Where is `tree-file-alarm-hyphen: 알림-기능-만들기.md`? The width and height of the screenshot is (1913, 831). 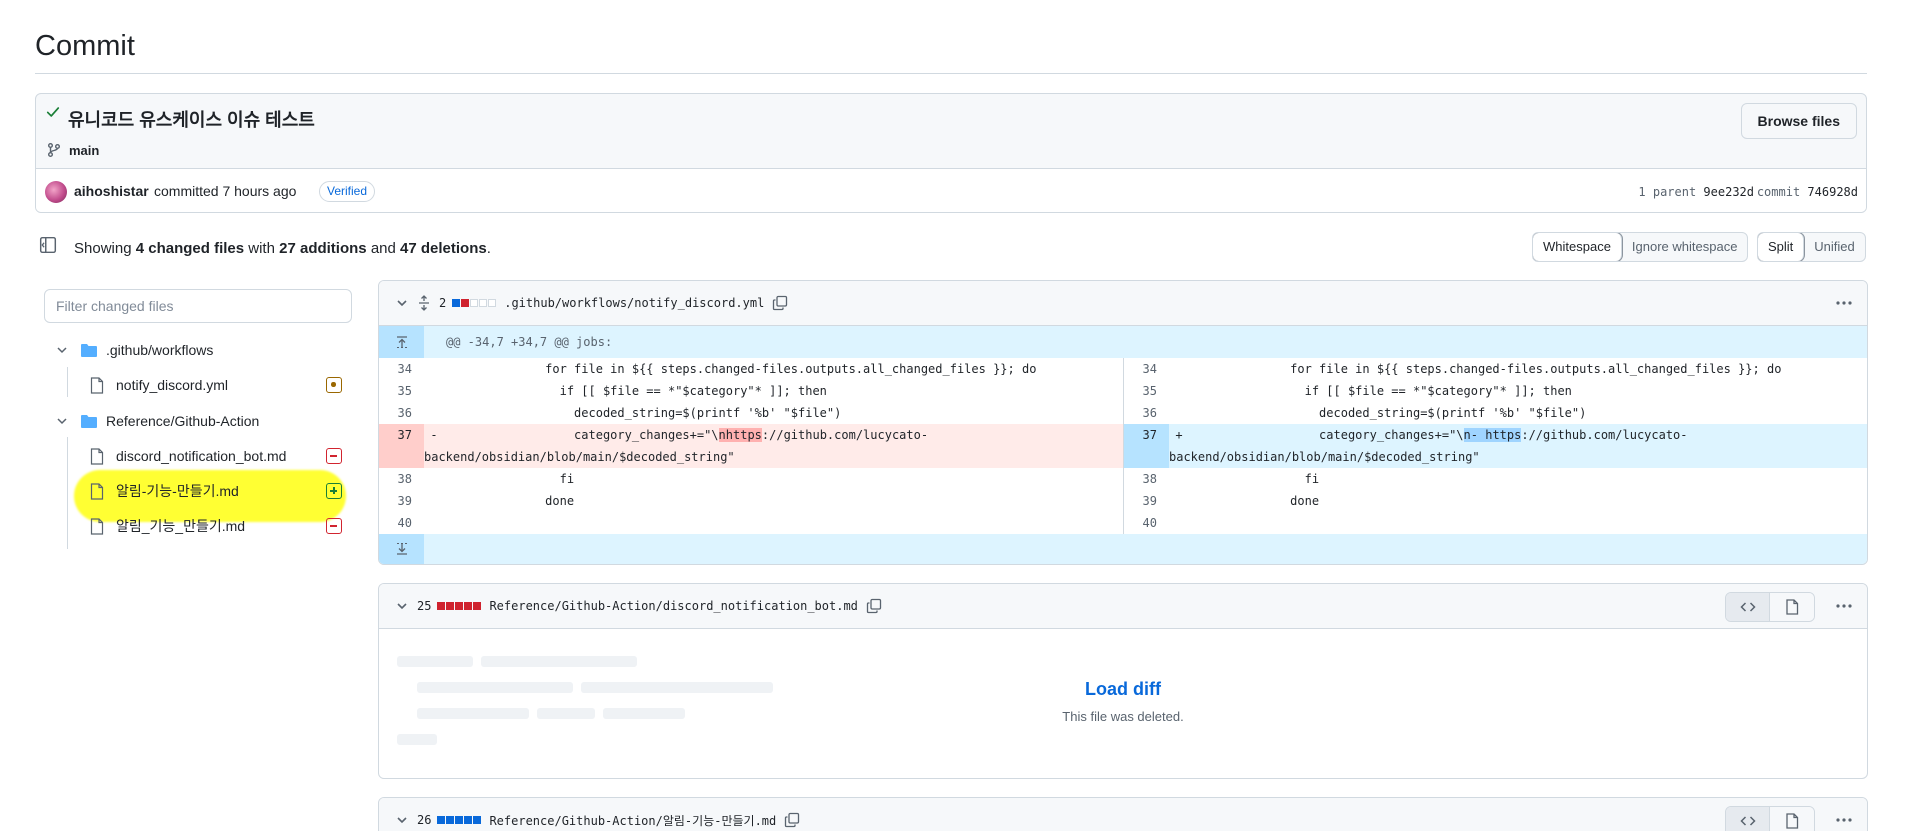 tree-file-alarm-hyphen: 알림-기능-만들기.md is located at coordinates (164, 491).